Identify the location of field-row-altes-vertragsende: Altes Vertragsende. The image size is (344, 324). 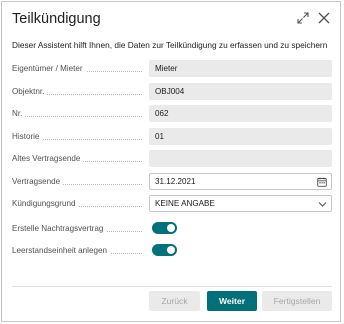
(171, 159).